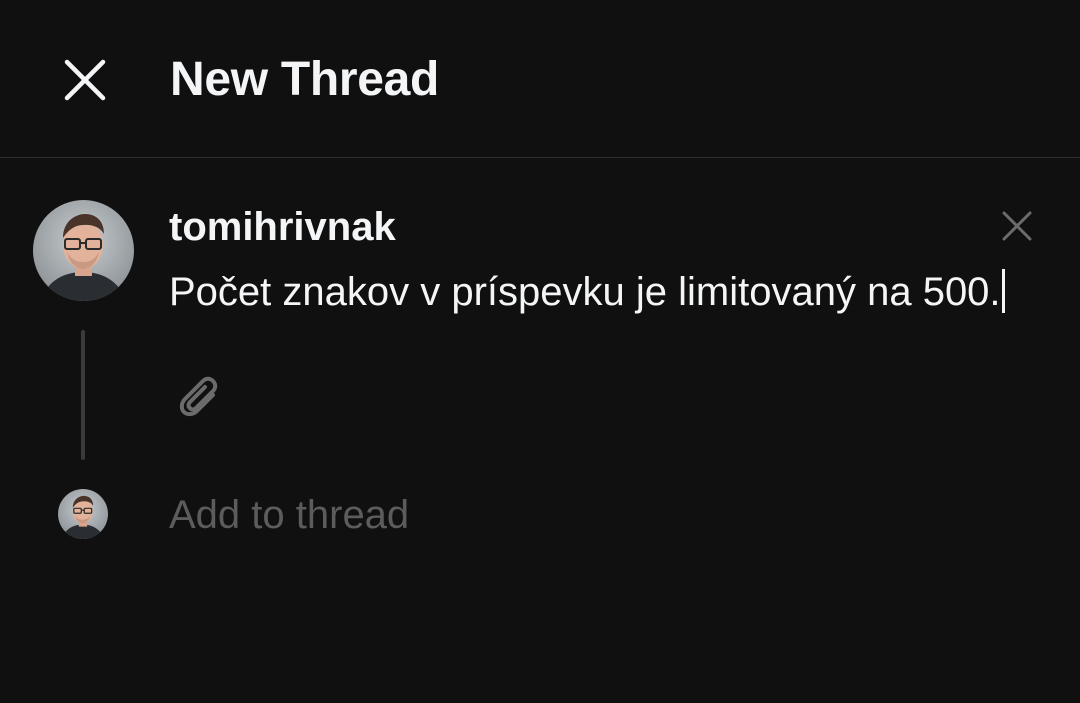 This screenshot has width=1080, height=703. I want to click on thread-connector-line, so click(83, 395).